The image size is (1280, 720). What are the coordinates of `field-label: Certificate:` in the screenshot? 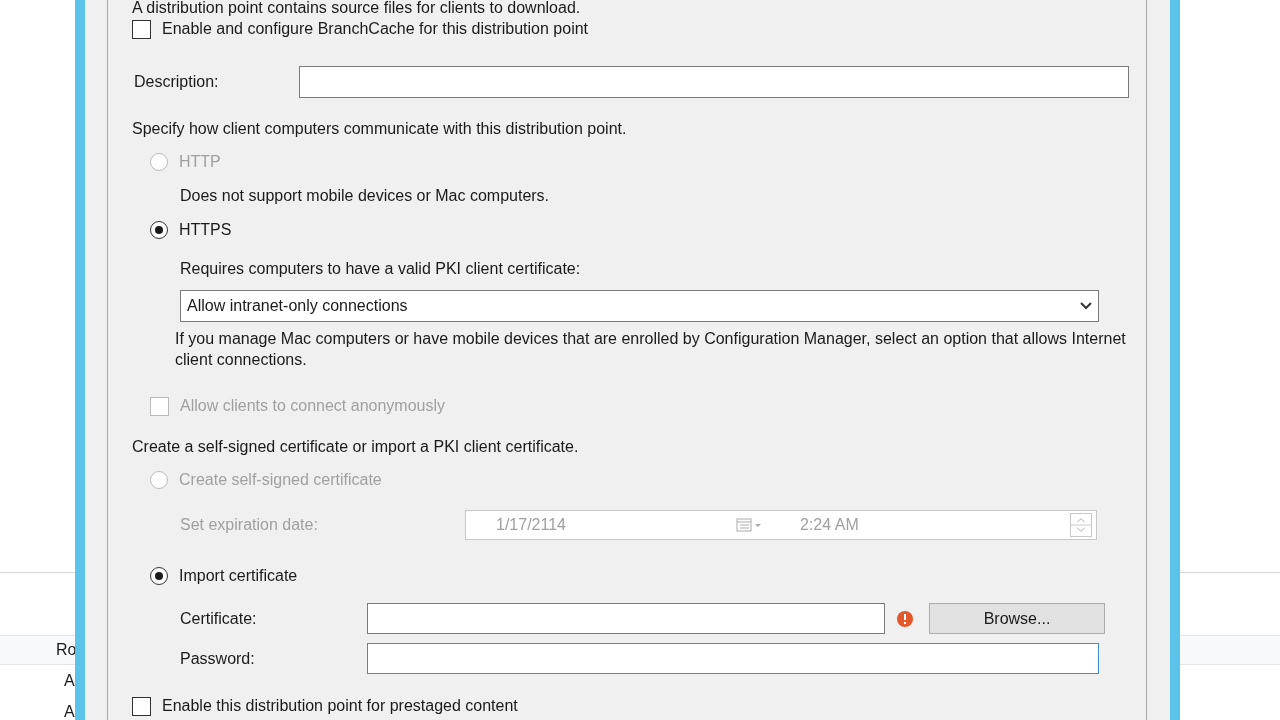 It's located at (219, 618).